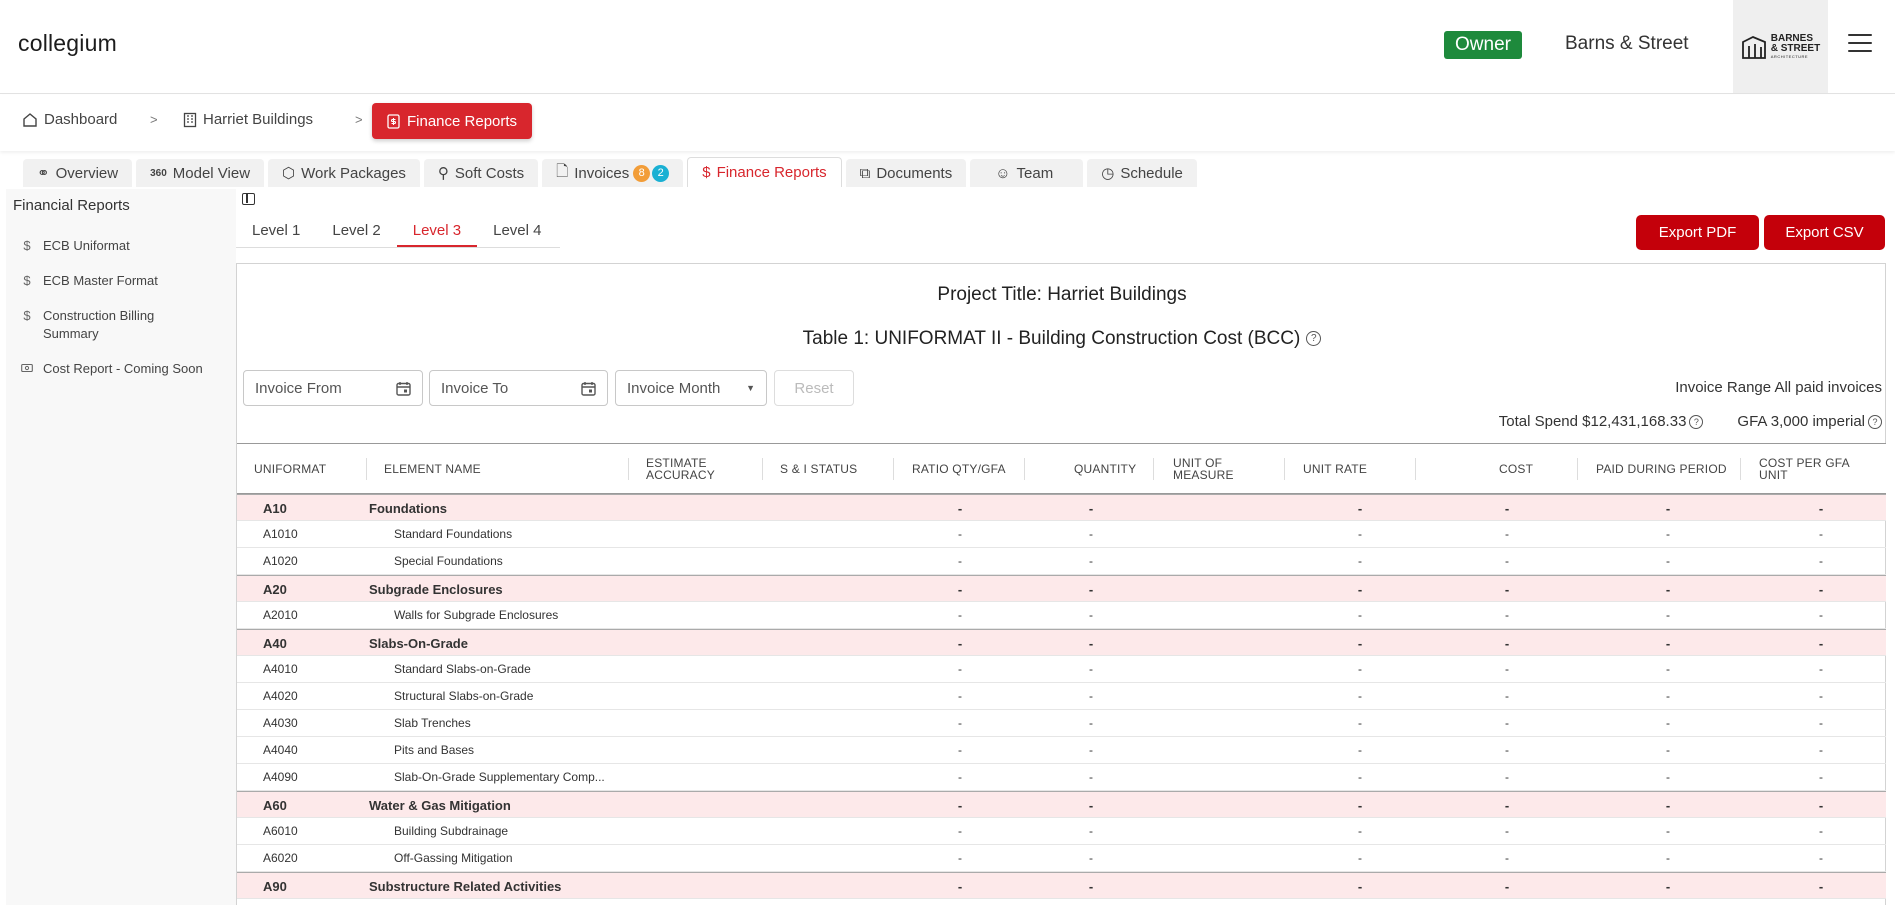 This screenshot has height=905, width=1895. Describe the element at coordinates (1061, 750) in the screenshot. I see `table-row: A4040 Pits and Bases - - - - - -` at that location.